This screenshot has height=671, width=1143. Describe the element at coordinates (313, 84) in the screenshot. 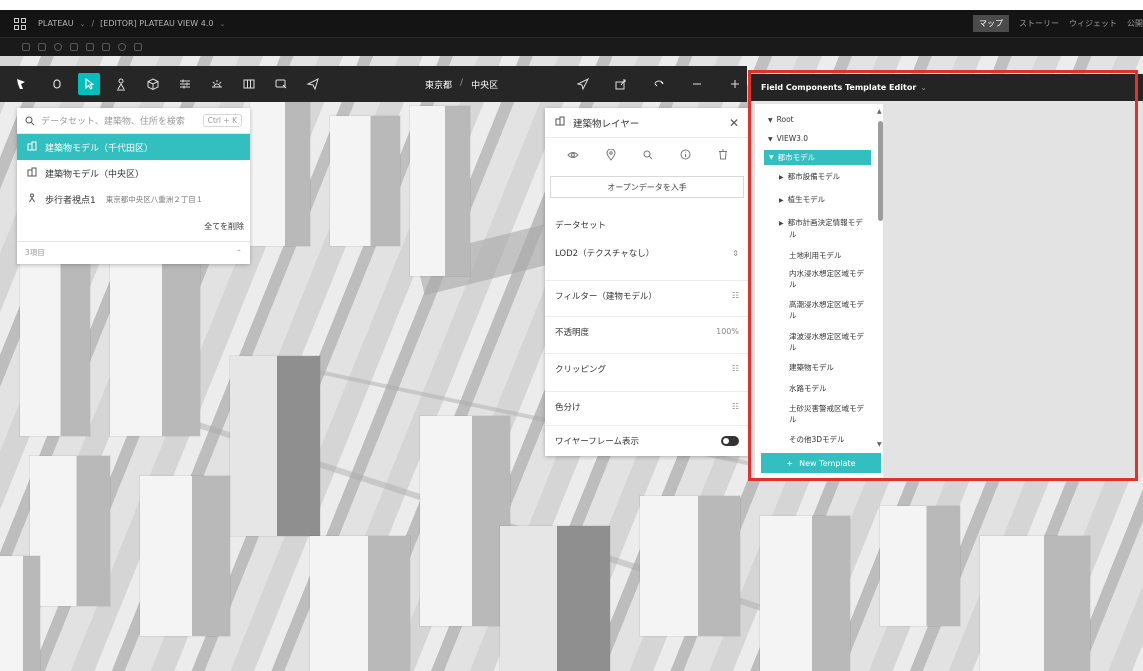

I see `send-icon` at that location.